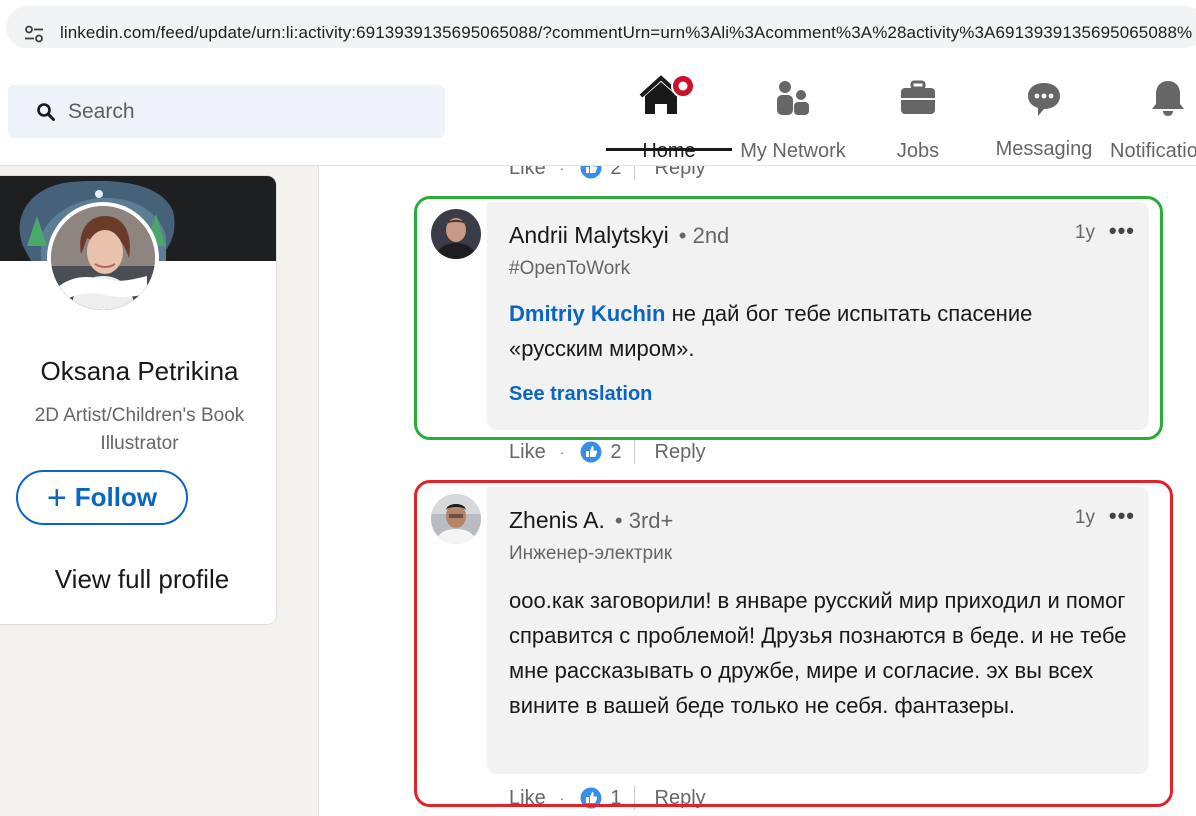 This screenshot has width=1196, height=816. What do you see at coordinates (1153, 117) in the screenshot?
I see `nav-notifications: Notifications` at bounding box center [1153, 117].